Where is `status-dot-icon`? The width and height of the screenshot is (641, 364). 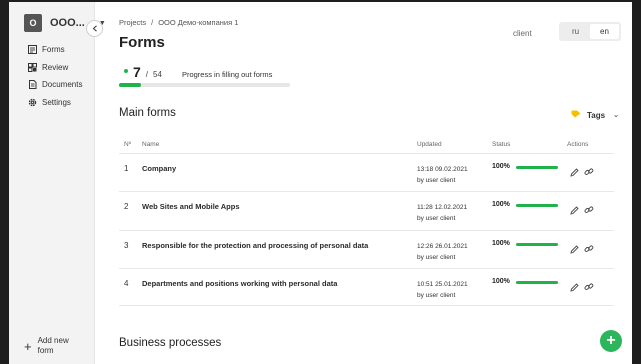
status-dot-icon is located at coordinates (126, 71).